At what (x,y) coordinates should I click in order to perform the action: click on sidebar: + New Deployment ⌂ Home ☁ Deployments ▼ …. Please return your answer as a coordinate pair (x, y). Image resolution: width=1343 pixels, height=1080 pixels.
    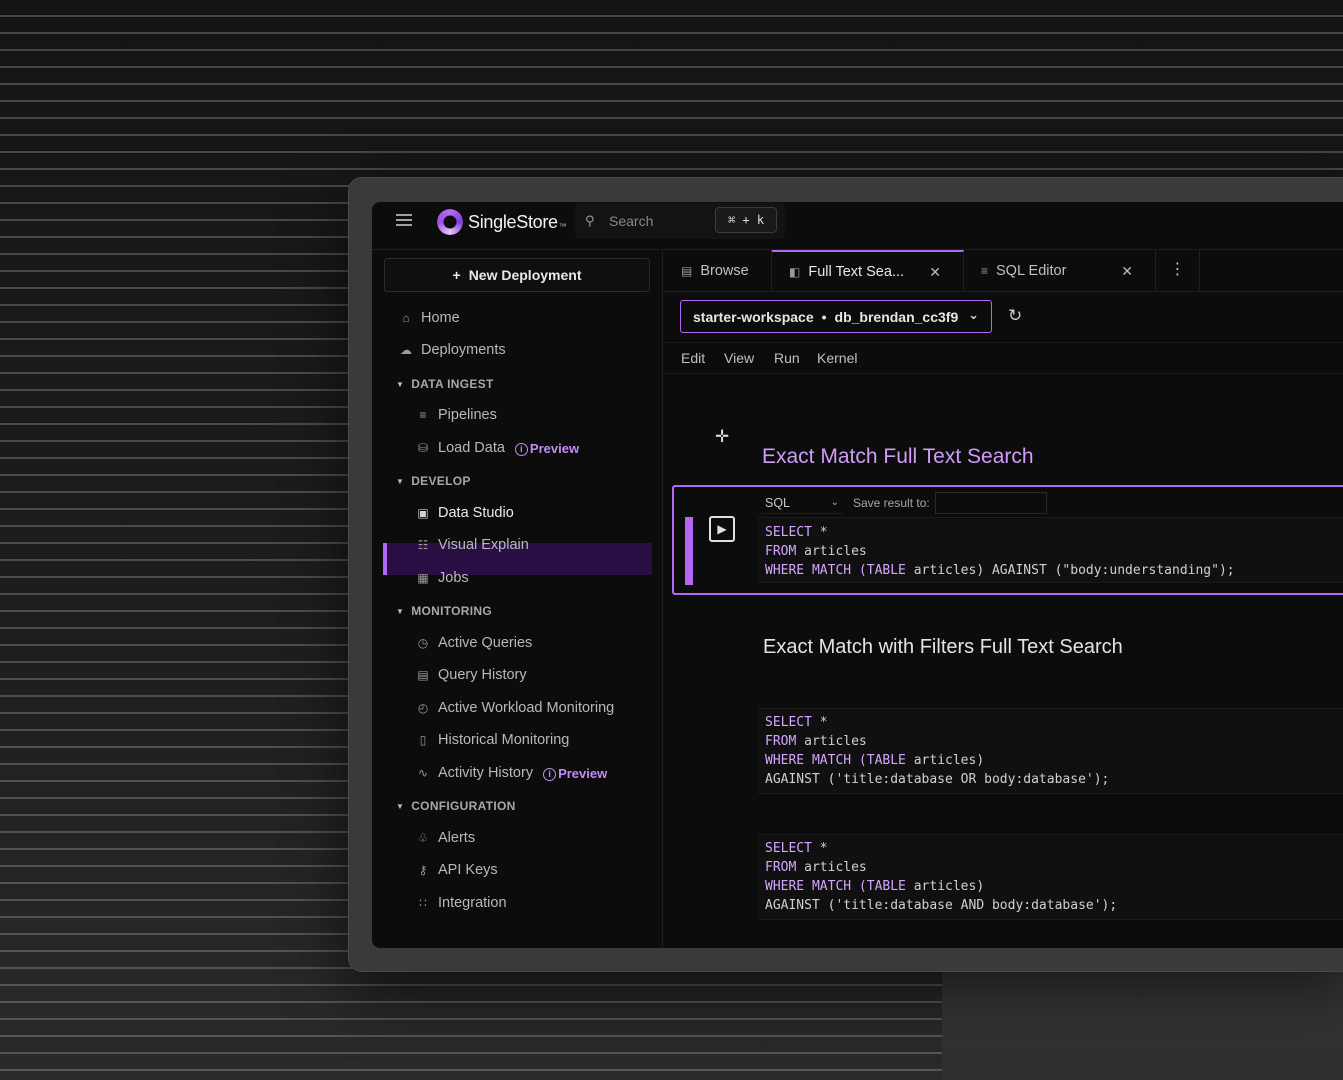
    Looking at the image, I should click on (517, 599).